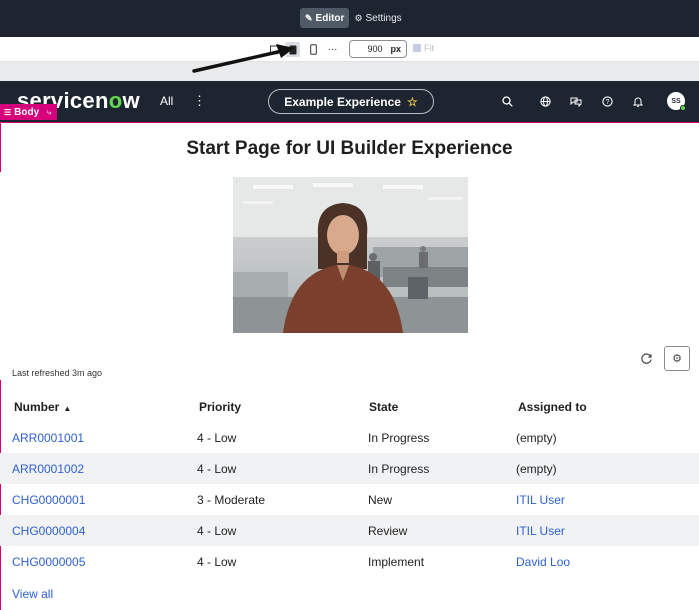 The height and width of the screenshot is (610, 699). I want to click on body-selection-chip: ☰ Body, so click(22, 112).